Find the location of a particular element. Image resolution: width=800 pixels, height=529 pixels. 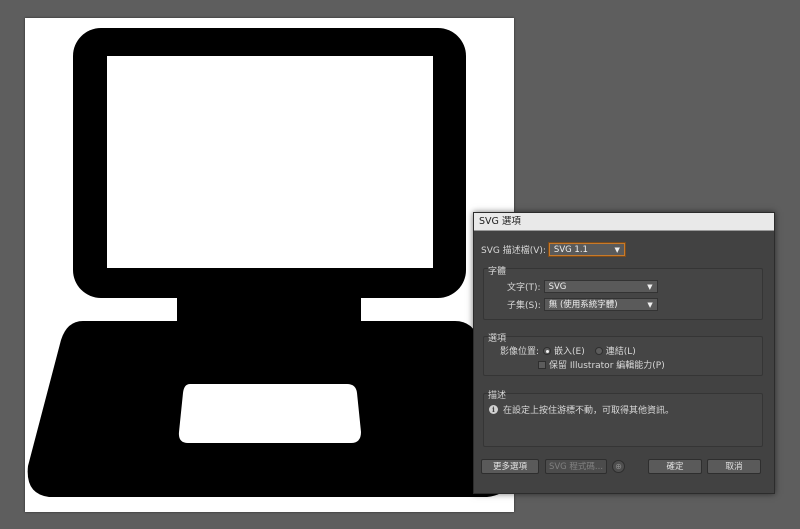

profile-select: SVG 1.1 ▼ is located at coordinates (586, 249).